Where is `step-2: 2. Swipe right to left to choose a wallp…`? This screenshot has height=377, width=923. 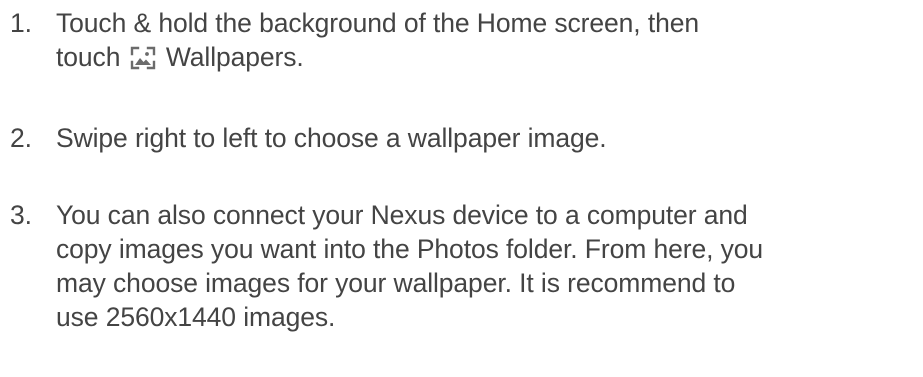
step-2: 2. Swipe right to left to choose a wallp… is located at coordinates (461, 138).